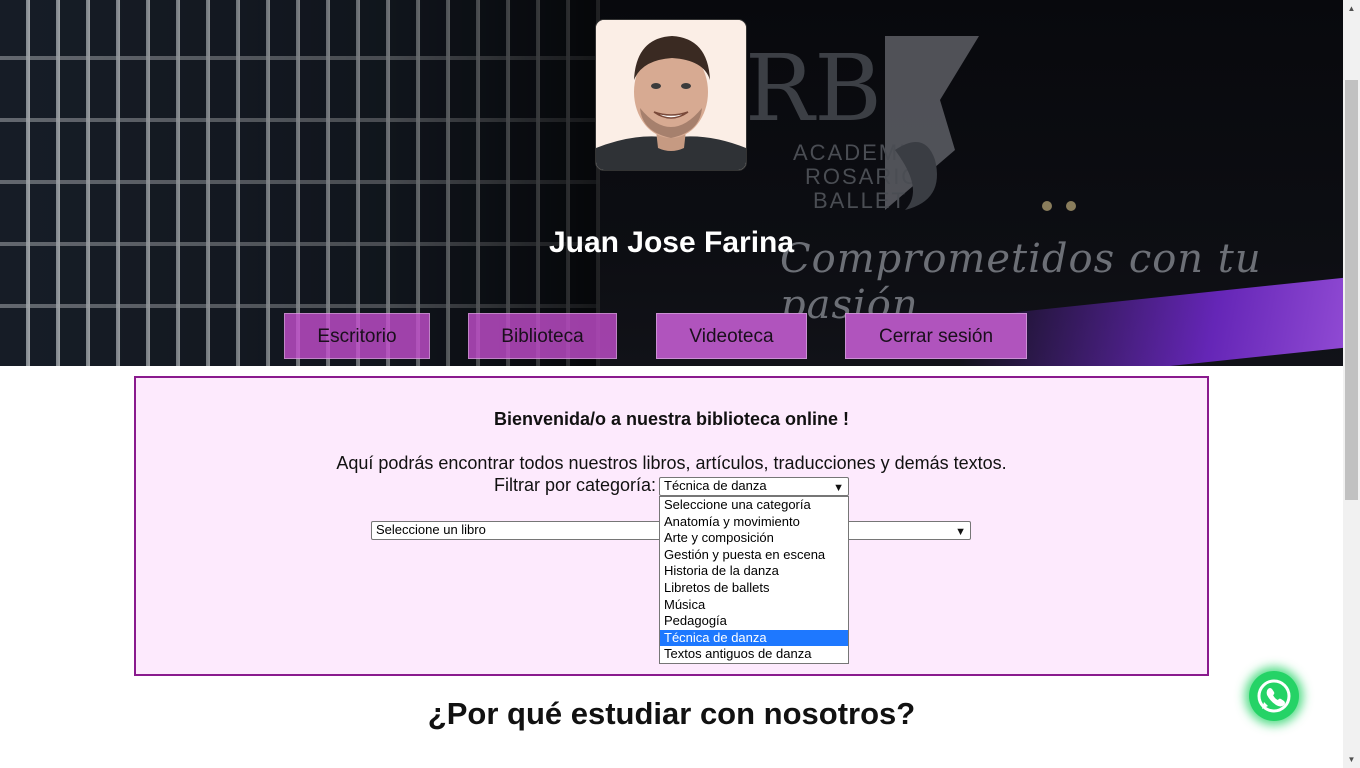  I want to click on nav-escritorio-button: Escritorio, so click(357, 336).